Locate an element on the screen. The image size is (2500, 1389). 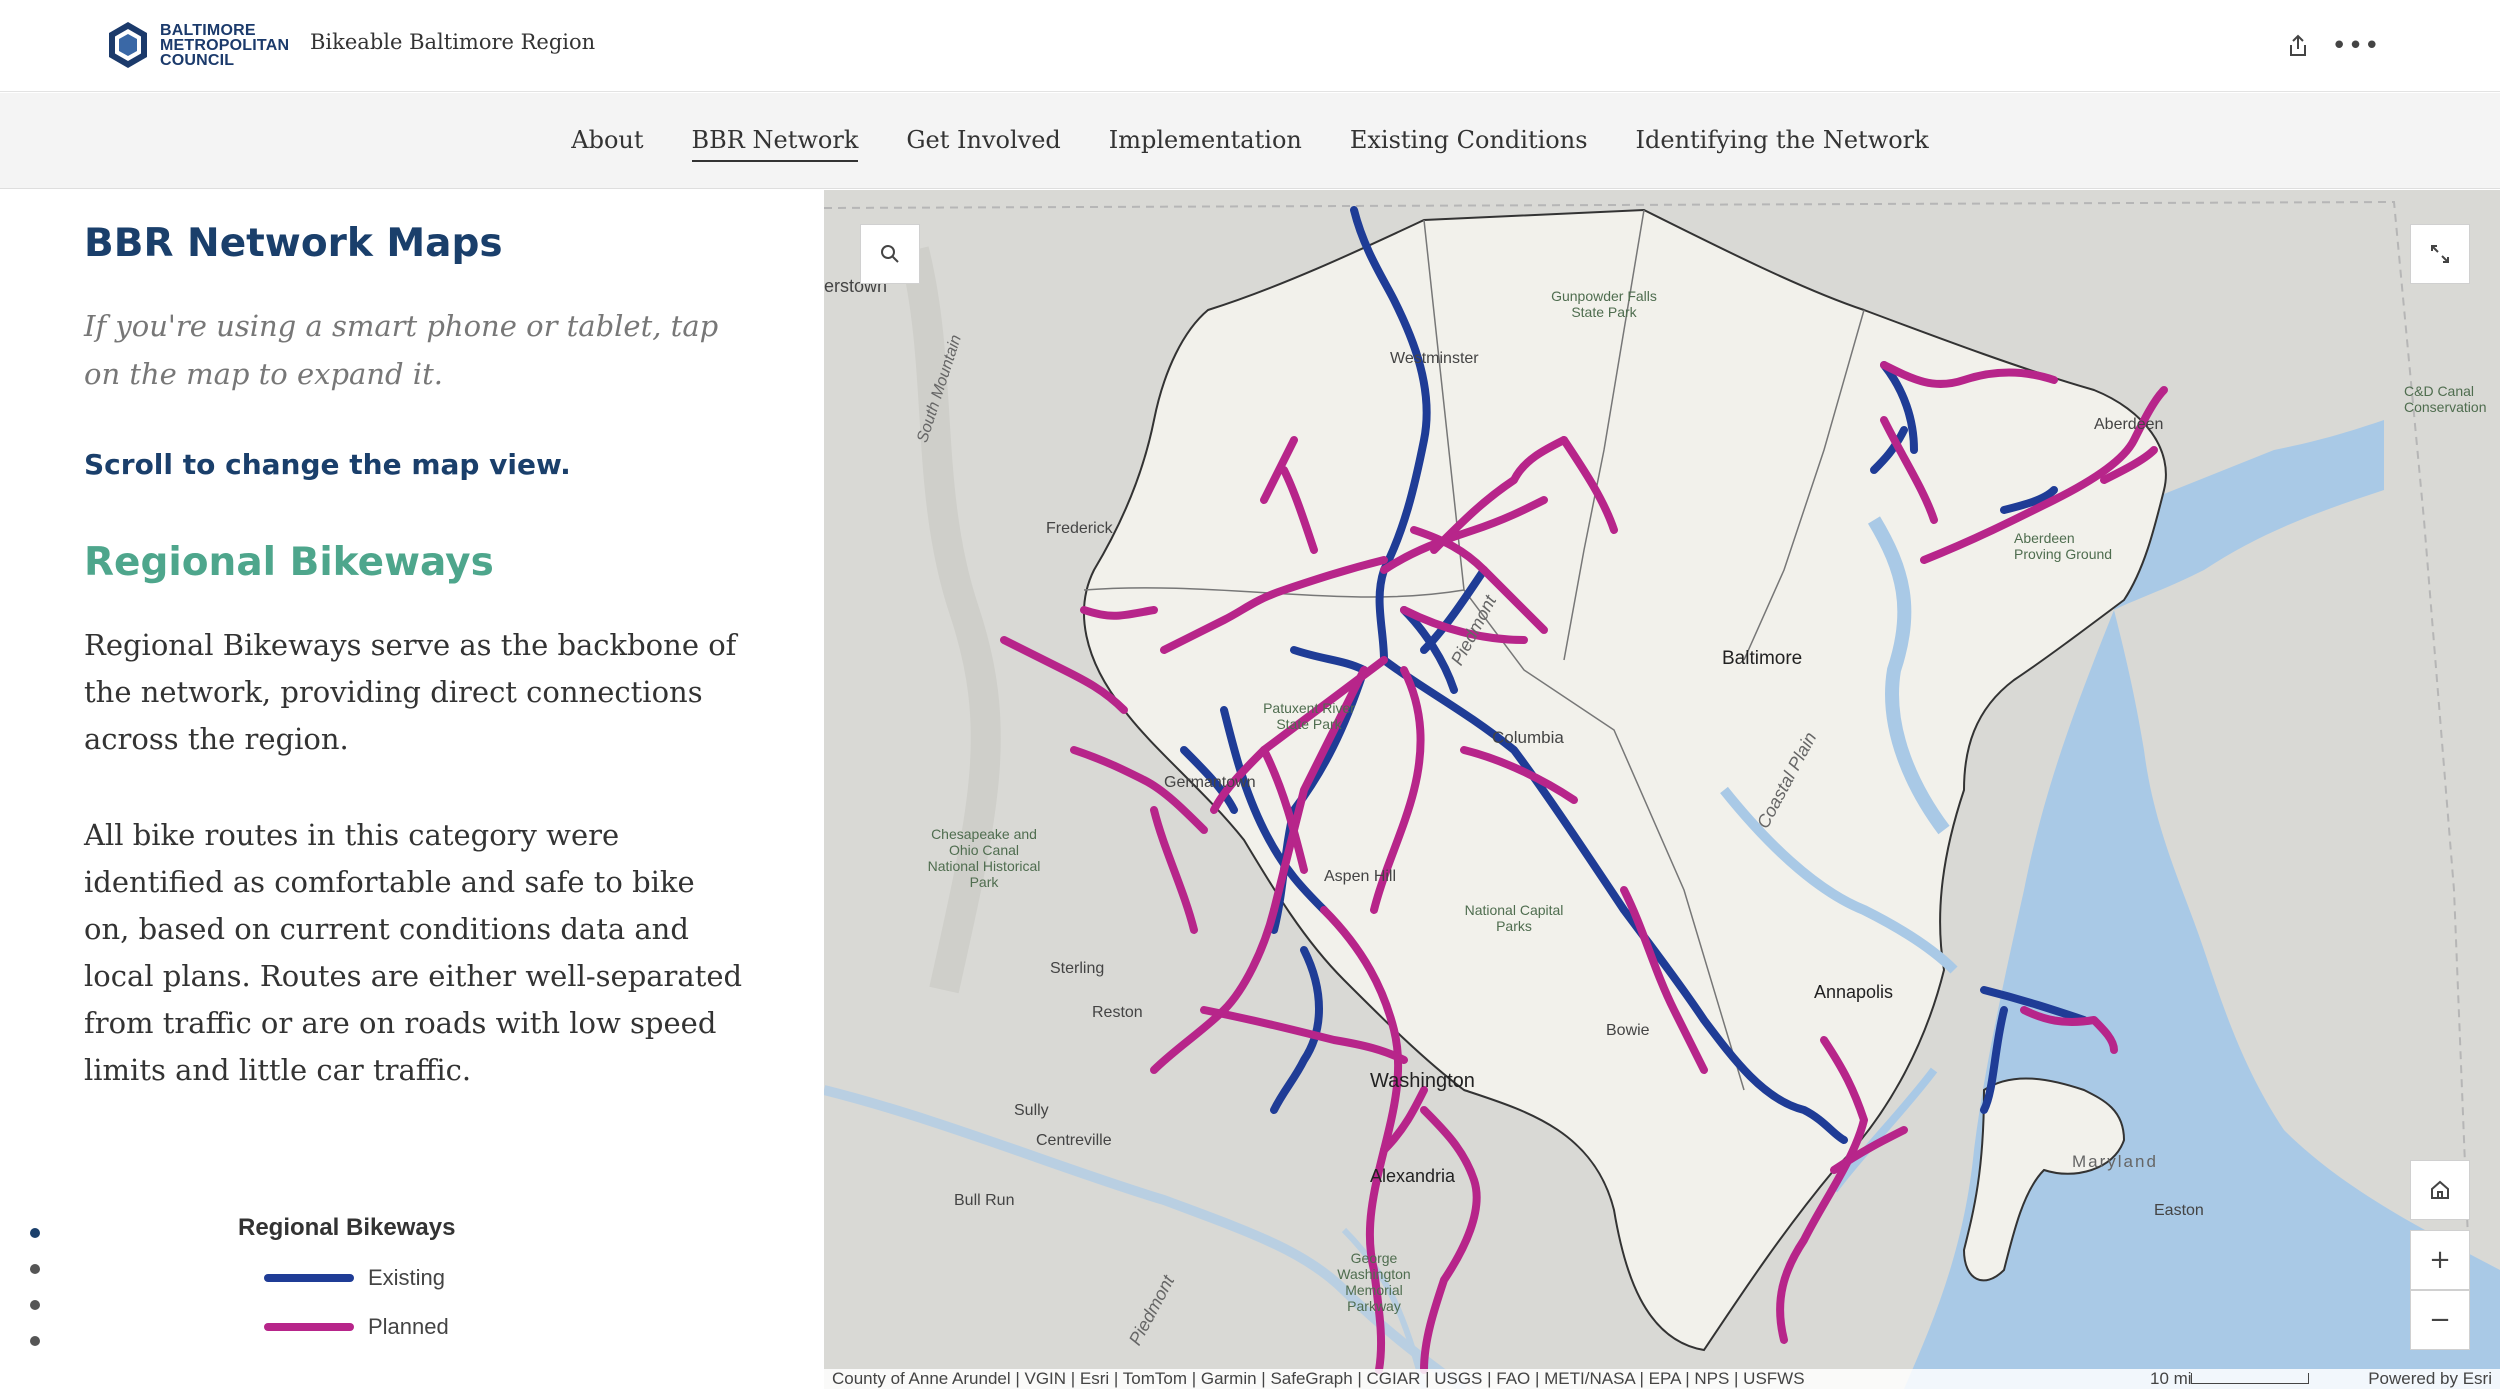
park-label: C&D Canal Conservation is located at coordinates (2445, 399).